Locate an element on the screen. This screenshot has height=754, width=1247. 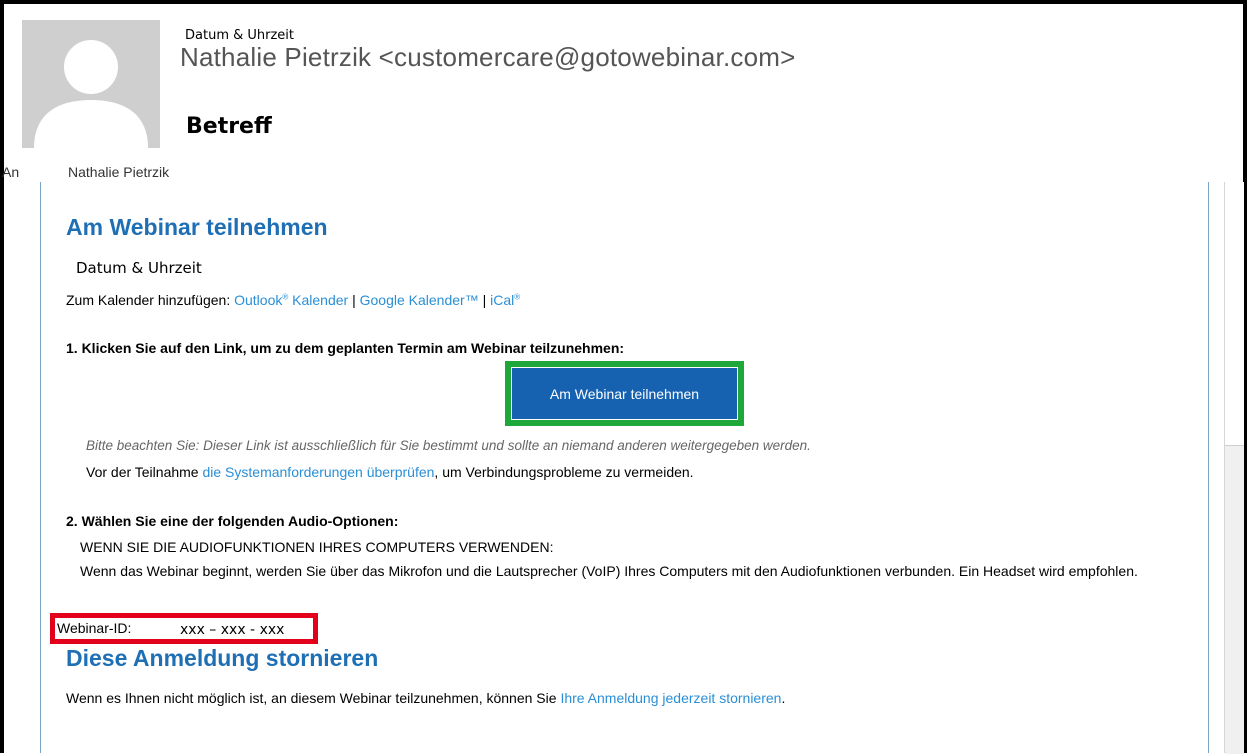
cancel-registration-link: Ihre Anmeldung jederzeit stornieren is located at coordinates (670, 698).